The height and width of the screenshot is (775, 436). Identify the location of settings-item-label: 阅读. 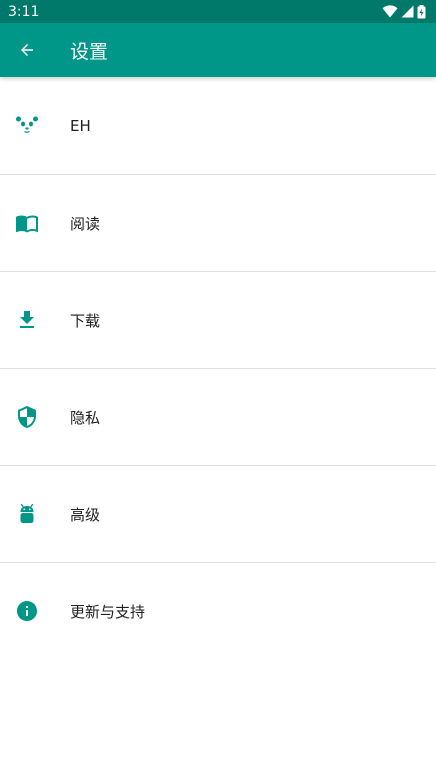
(85, 223).